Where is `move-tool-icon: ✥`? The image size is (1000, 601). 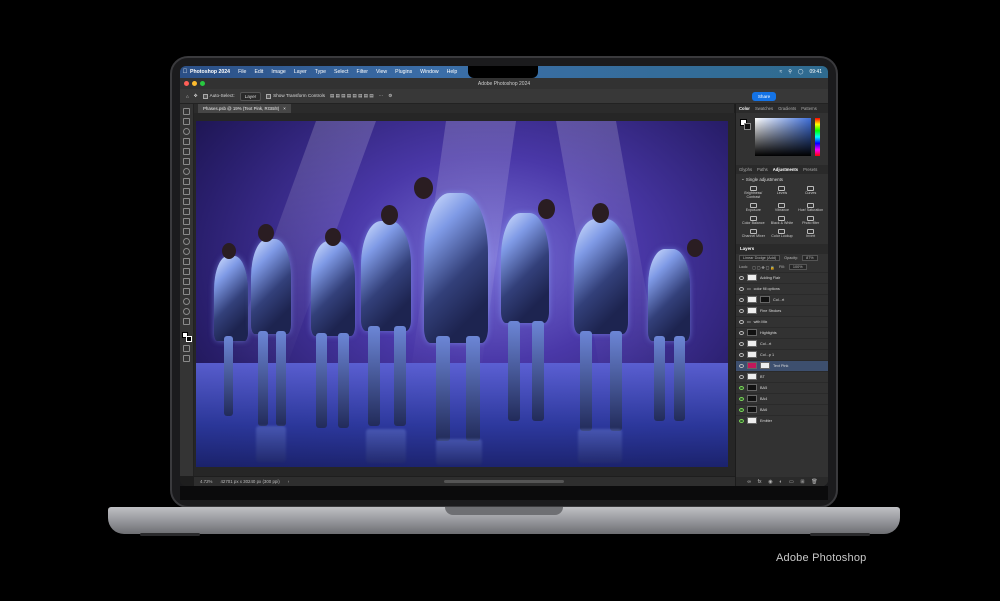 move-tool-icon: ✥ is located at coordinates (196, 96).